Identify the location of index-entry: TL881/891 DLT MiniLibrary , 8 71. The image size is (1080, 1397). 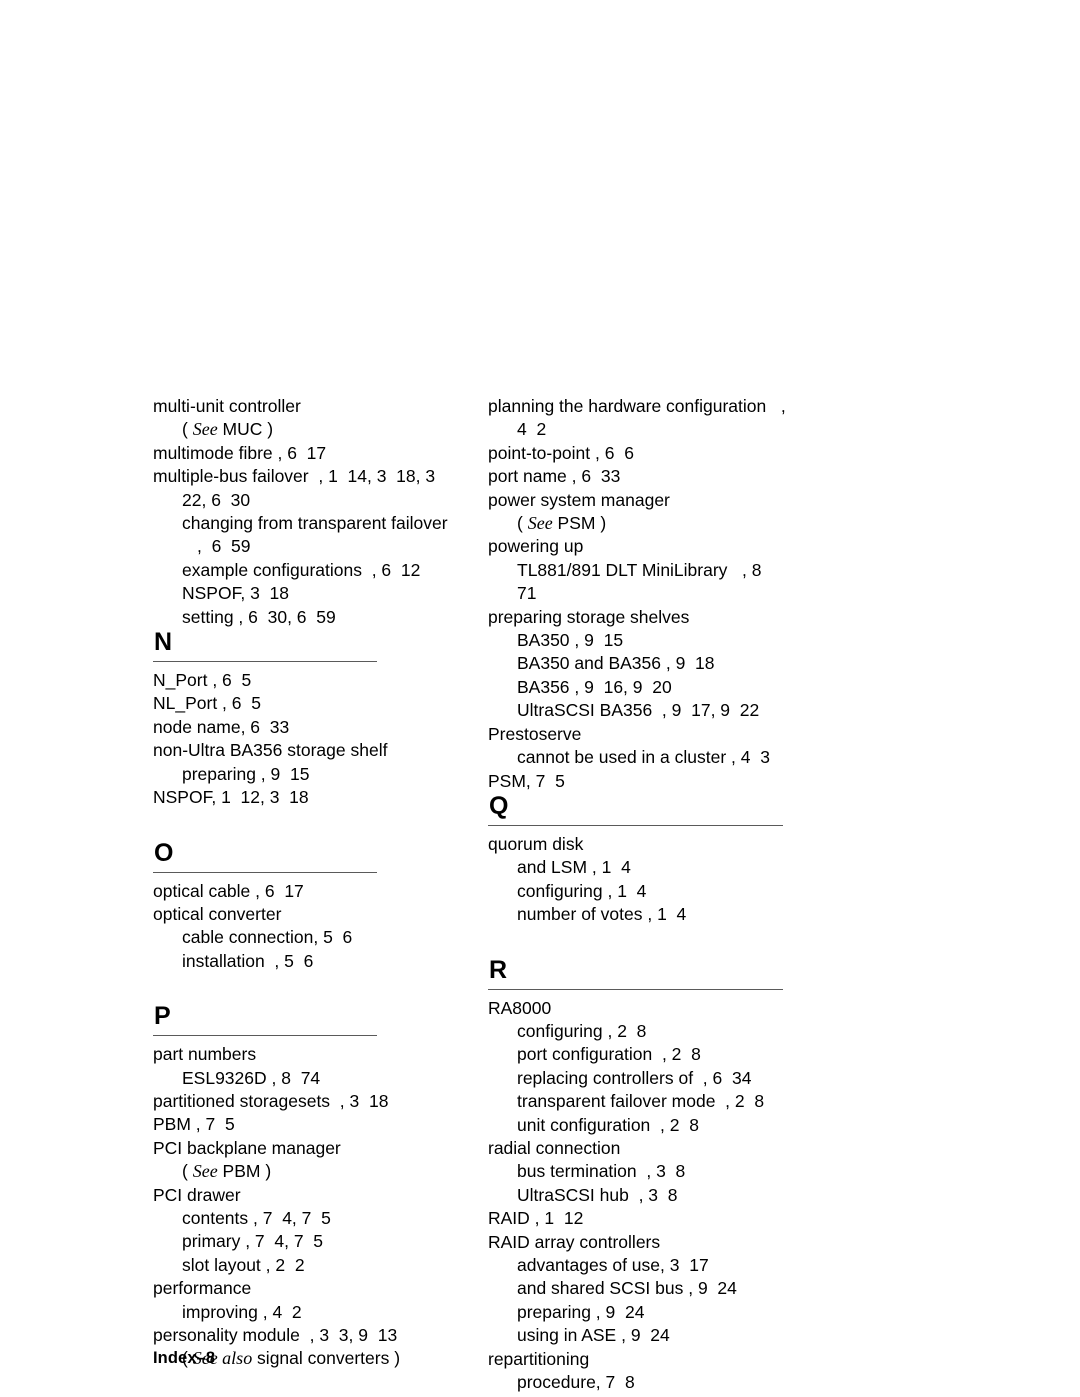
(644, 581).